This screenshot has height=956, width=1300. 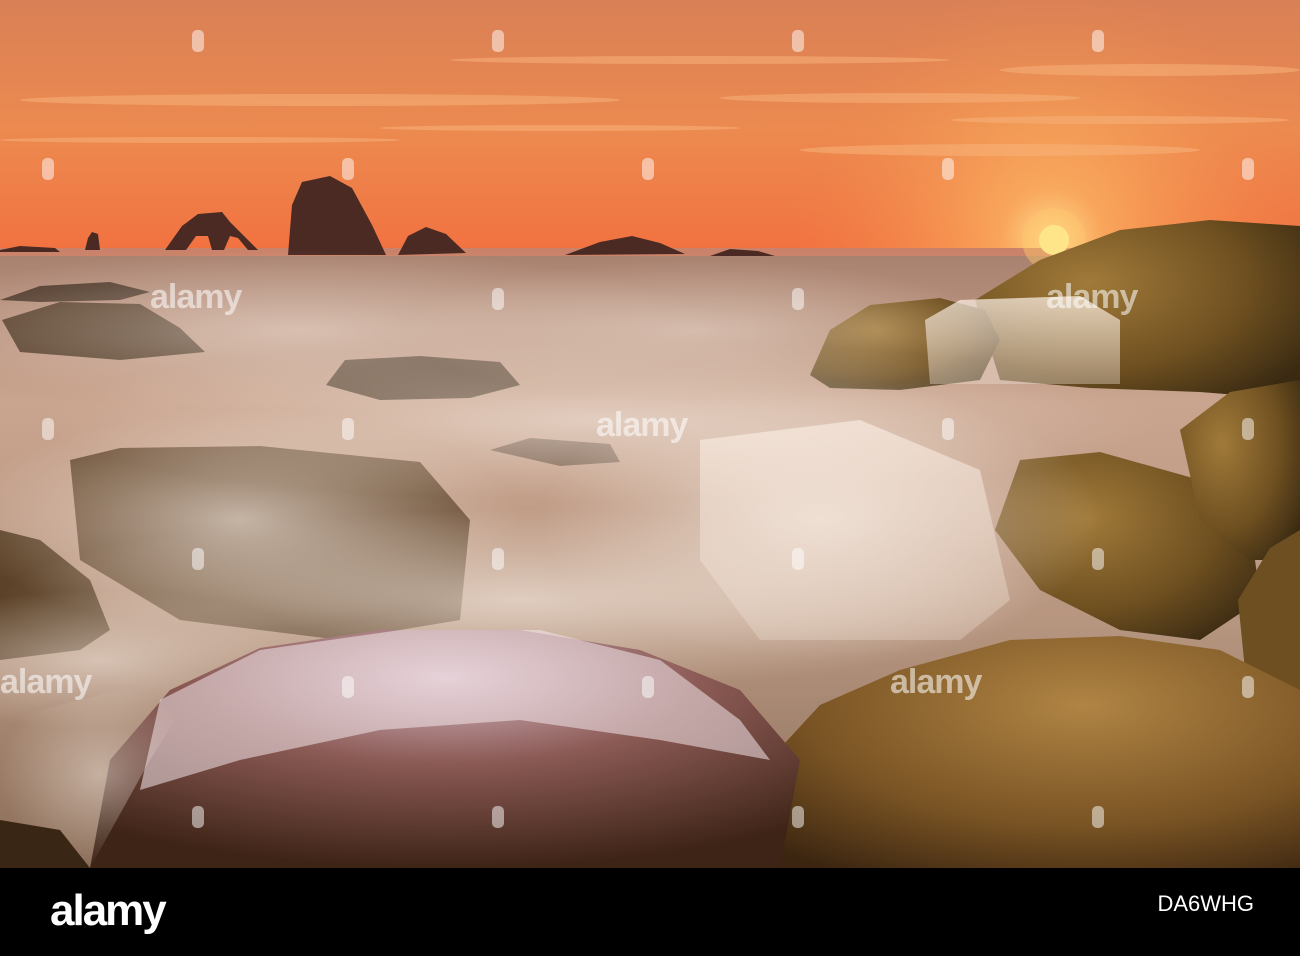 I want to click on footer-logo: alamy, so click(x=108, y=910).